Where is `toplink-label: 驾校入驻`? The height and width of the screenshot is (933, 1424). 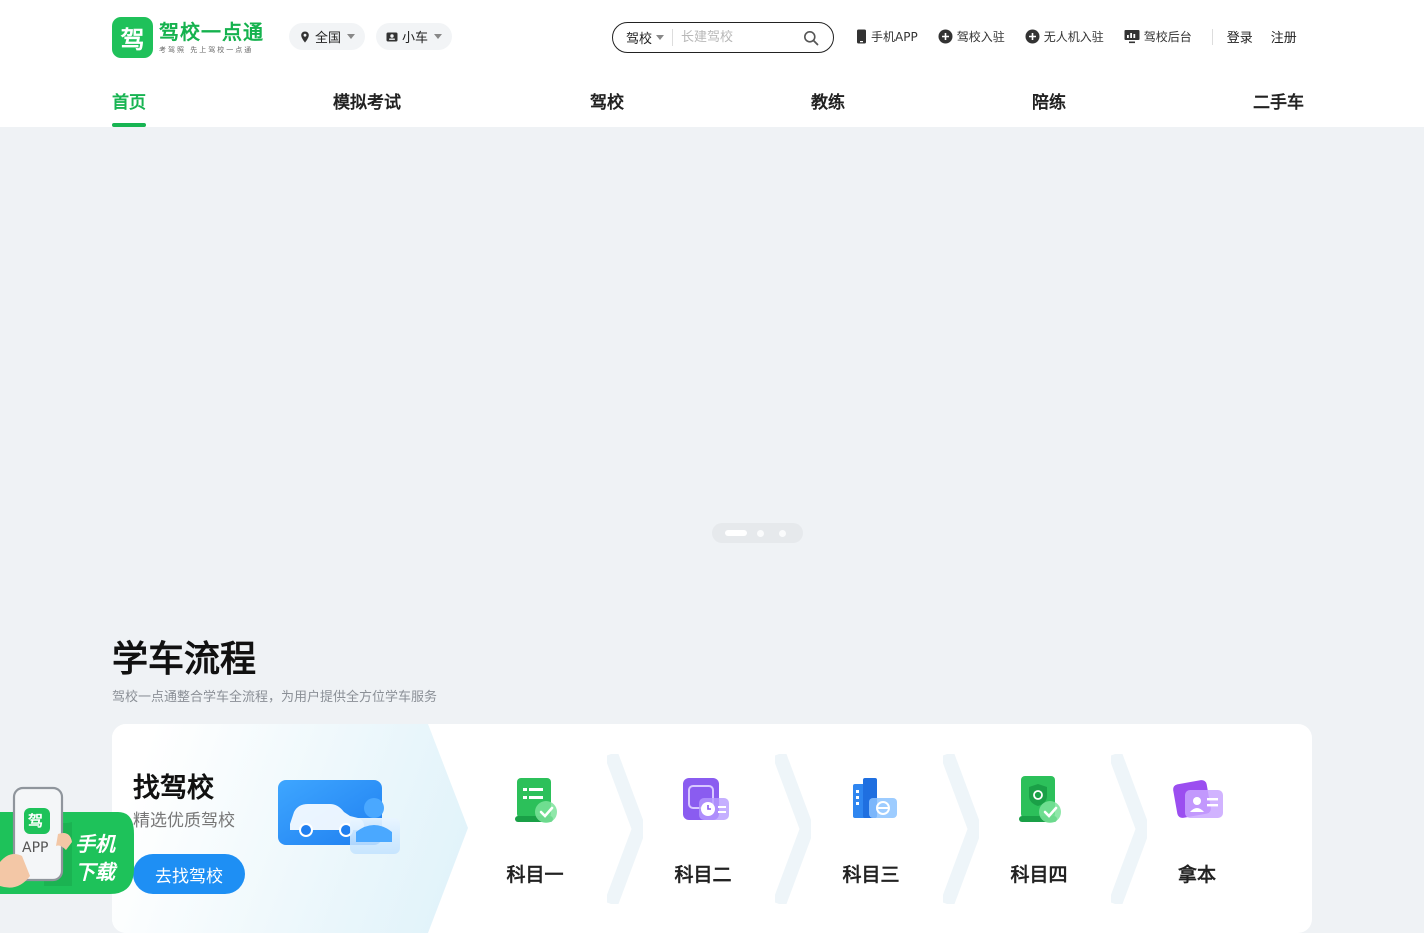
toplink-label: 驾校入驻 is located at coordinates (980, 37).